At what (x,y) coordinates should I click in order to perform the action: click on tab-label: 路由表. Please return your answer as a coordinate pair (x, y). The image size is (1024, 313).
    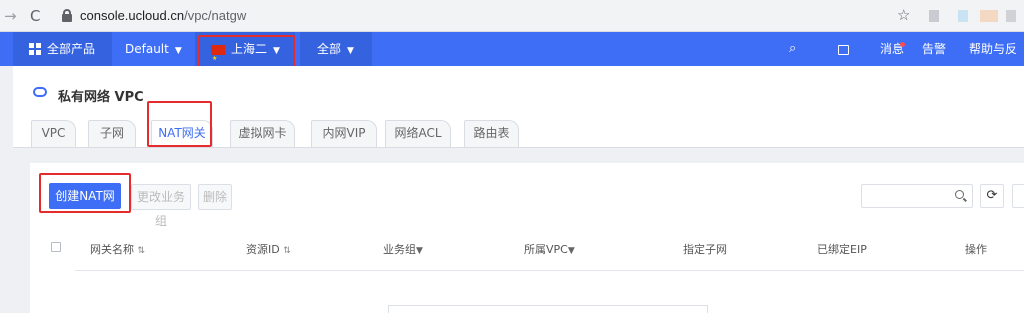
    Looking at the image, I should click on (491, 133).